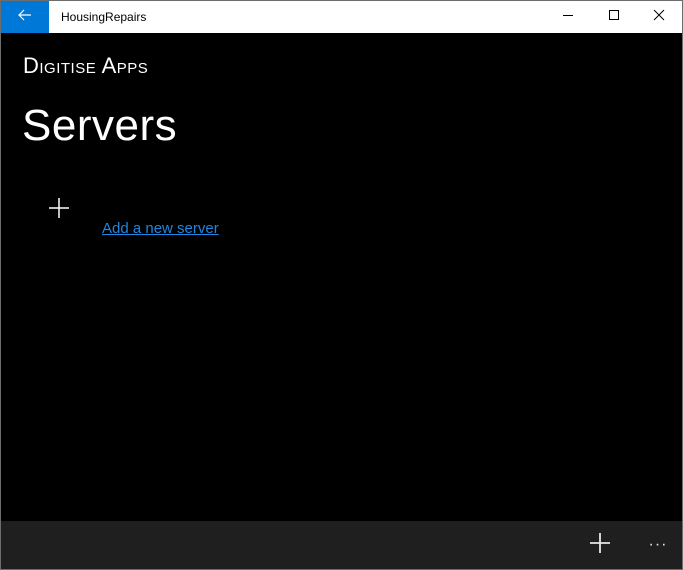 Image resolution: width=683 pixels, height=570 pixels. Describe the element at coordinates (104, 17) in the screenshot. I see `app-title: HousingRepairs` at that location.